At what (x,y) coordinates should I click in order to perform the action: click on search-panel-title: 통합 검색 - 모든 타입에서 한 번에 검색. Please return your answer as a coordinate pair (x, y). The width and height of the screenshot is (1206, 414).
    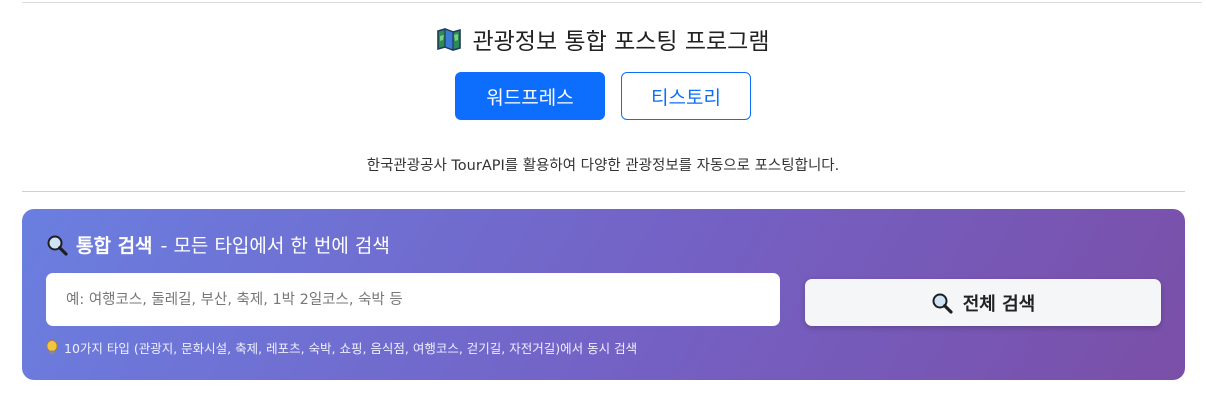
    Looking at the image, I should click on (218, 244).